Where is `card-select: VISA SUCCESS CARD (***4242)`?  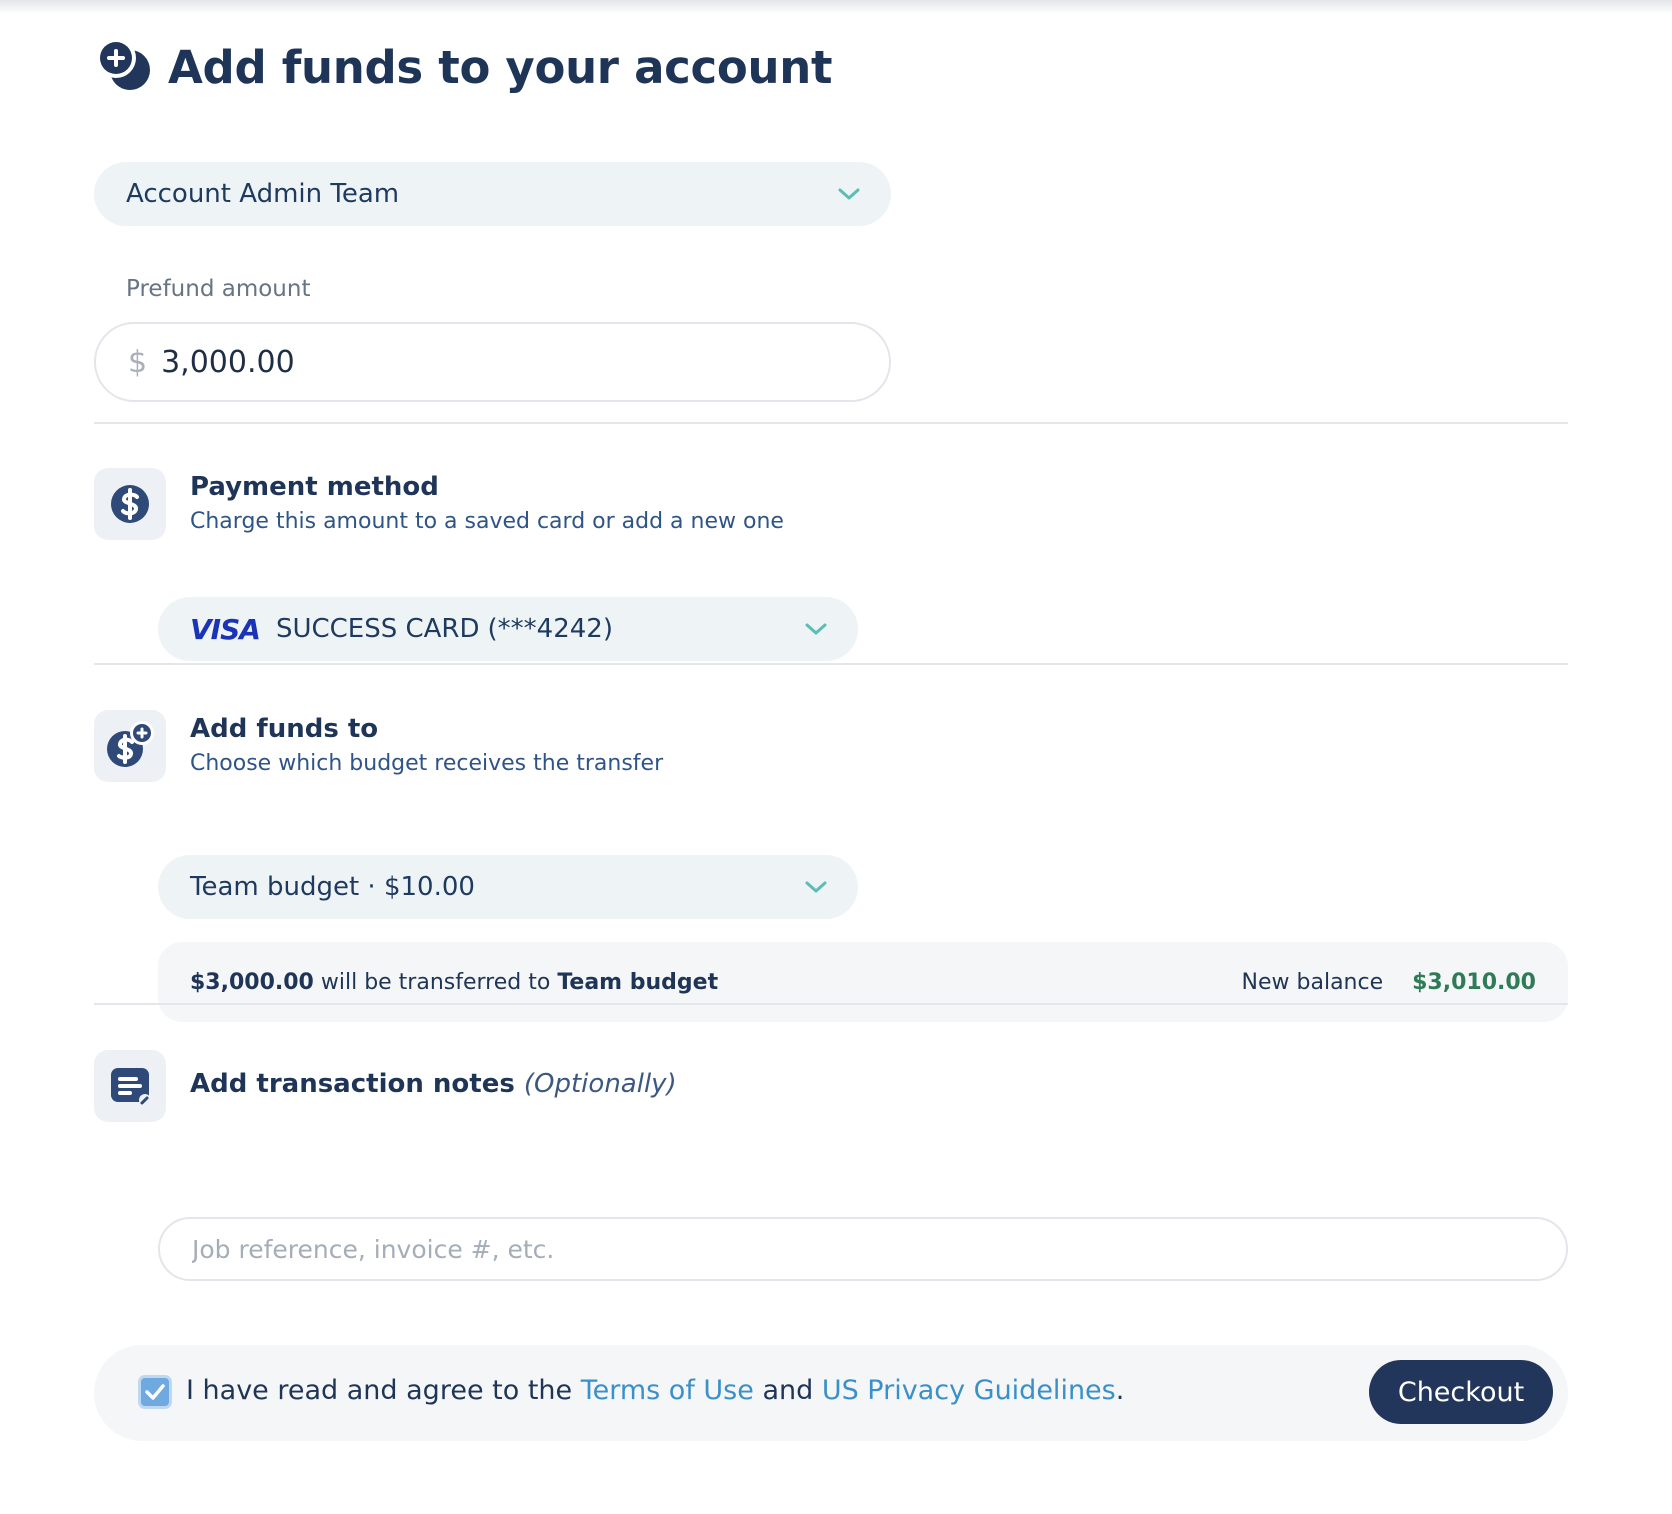 card-select: VISA SUCCESS CARD (***4242) is located at coordinates (508, 629).